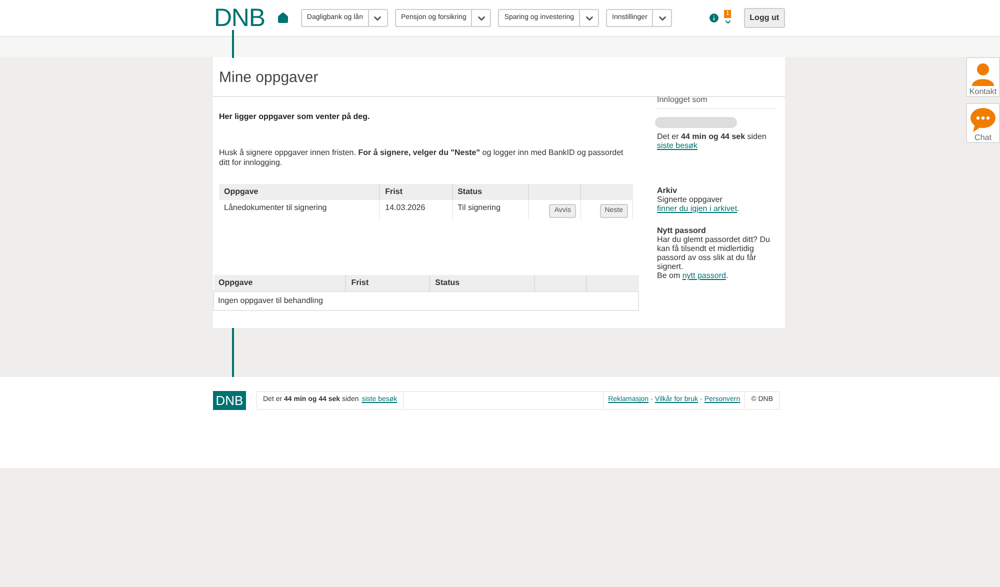  I want to click on home-icon, so click(282, 18).